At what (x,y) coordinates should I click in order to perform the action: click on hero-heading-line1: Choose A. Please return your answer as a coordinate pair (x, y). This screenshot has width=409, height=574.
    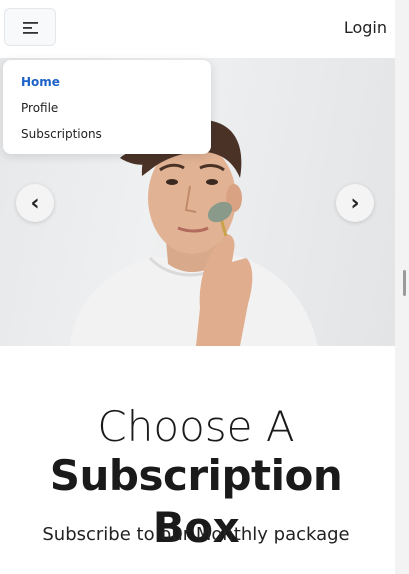
    Looking at the image, I should click on (196, 426).